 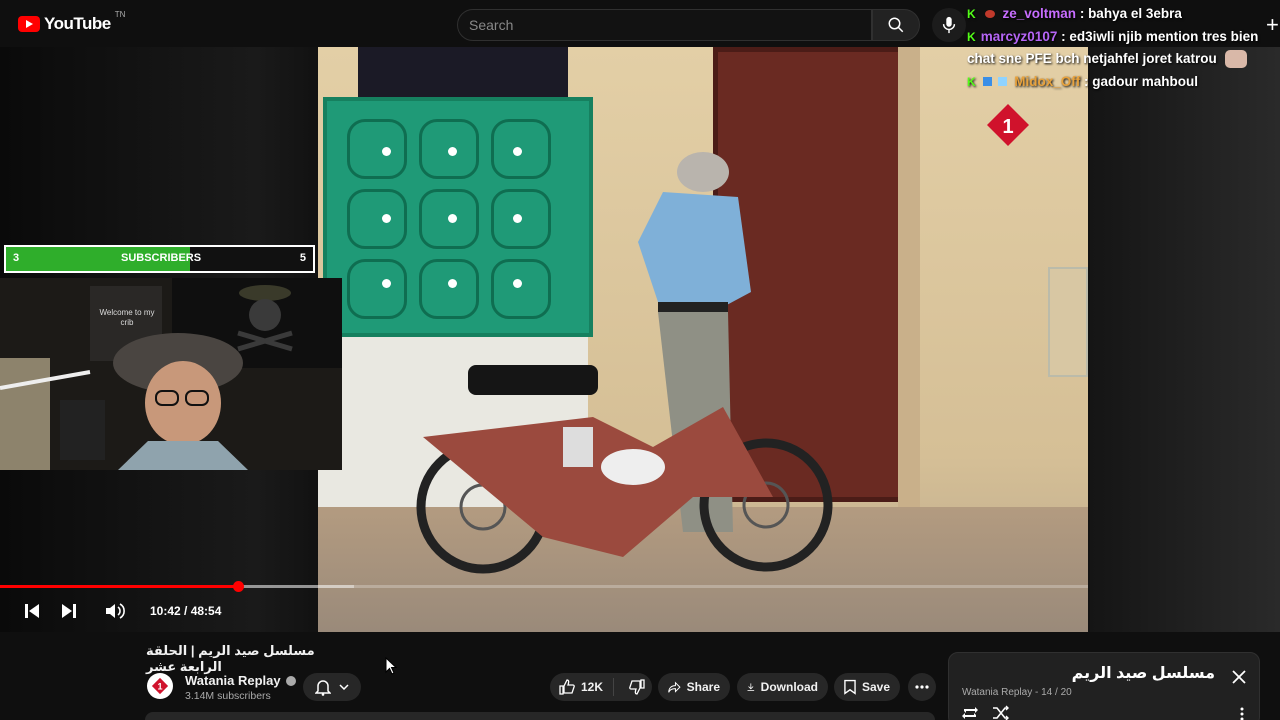 I want to click on voice-search-button, so click(x=949, y=25).